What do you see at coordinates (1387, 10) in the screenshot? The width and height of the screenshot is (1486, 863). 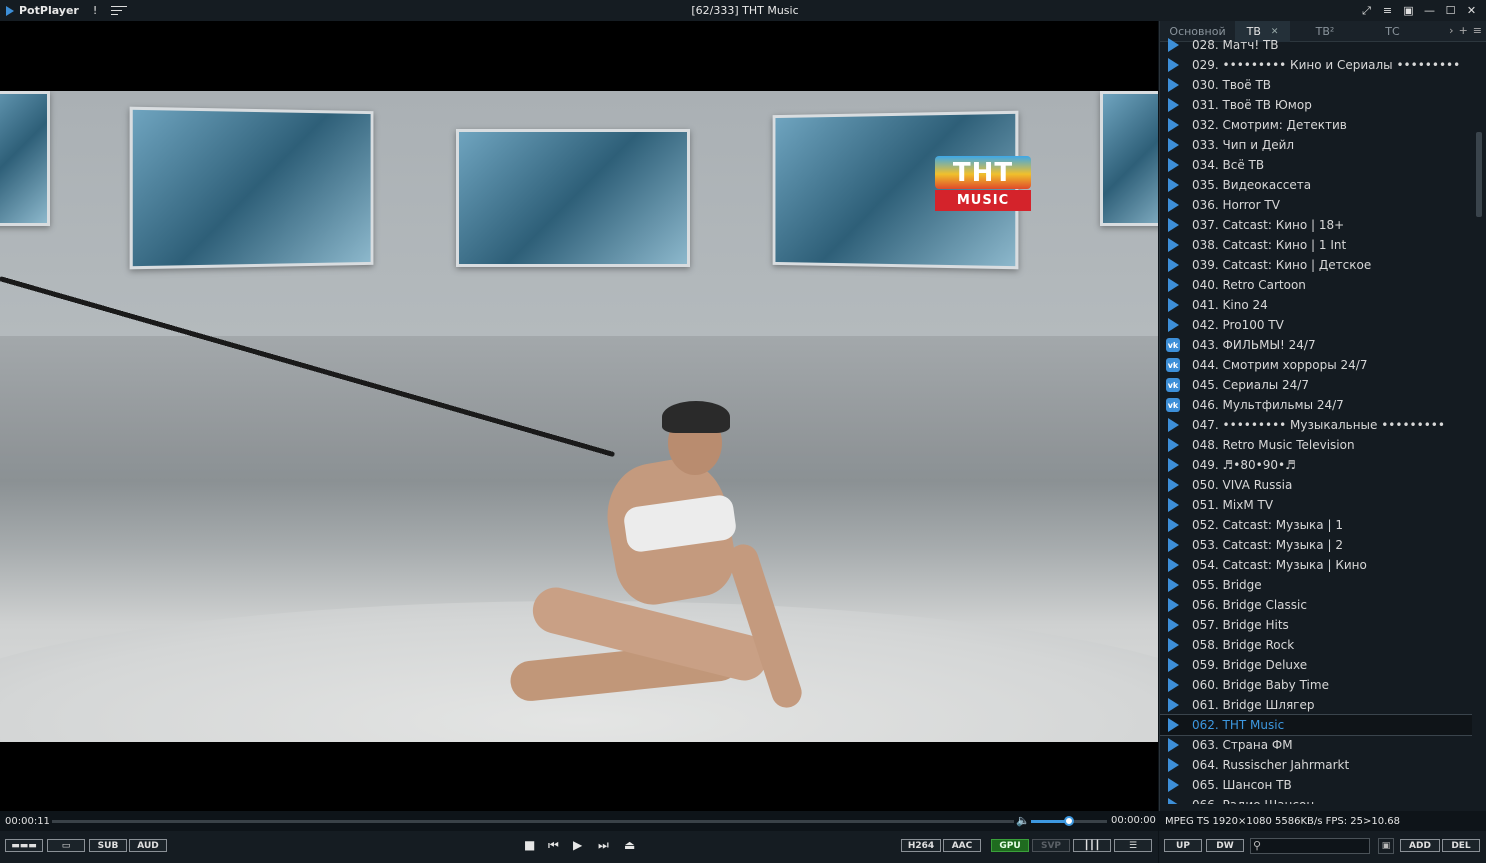 I see `skin-menu-icon: ≡` at bounding box center [1387, 10].